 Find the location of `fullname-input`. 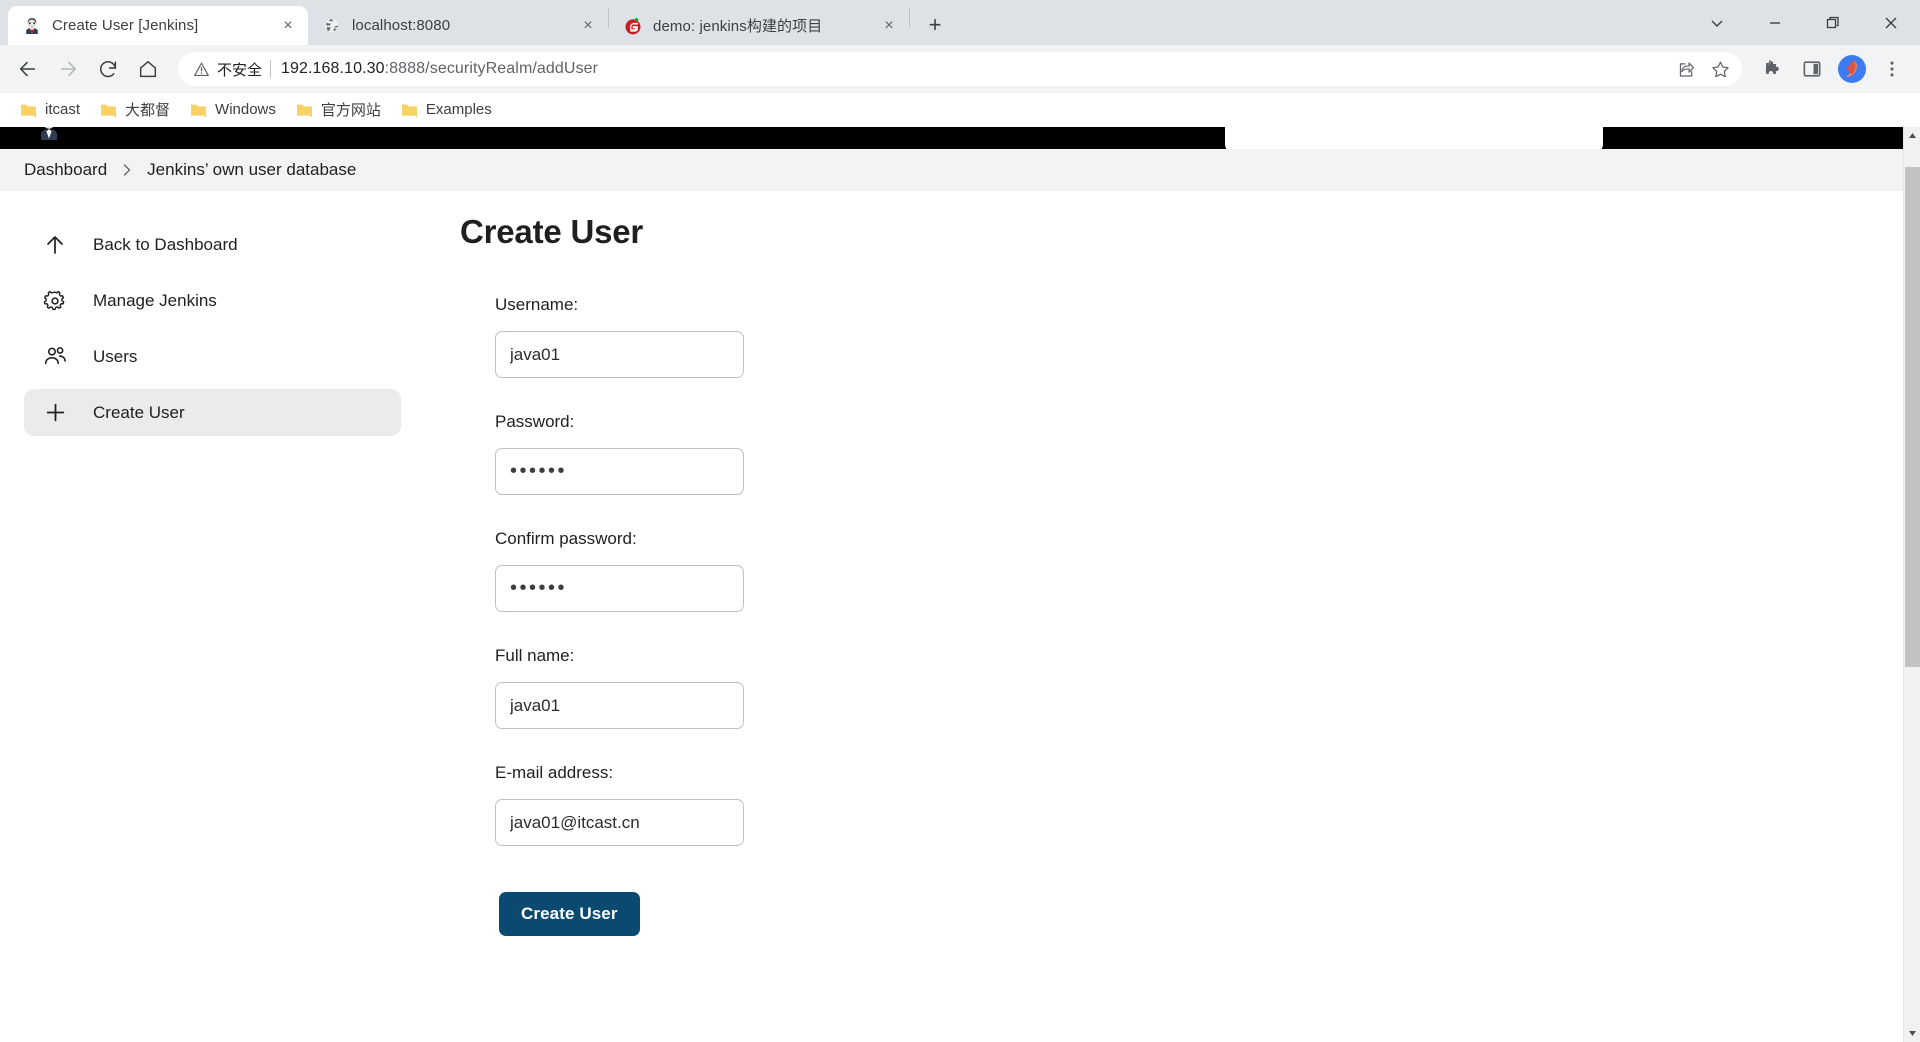

fullname-input is located at coordinates (619, 705).